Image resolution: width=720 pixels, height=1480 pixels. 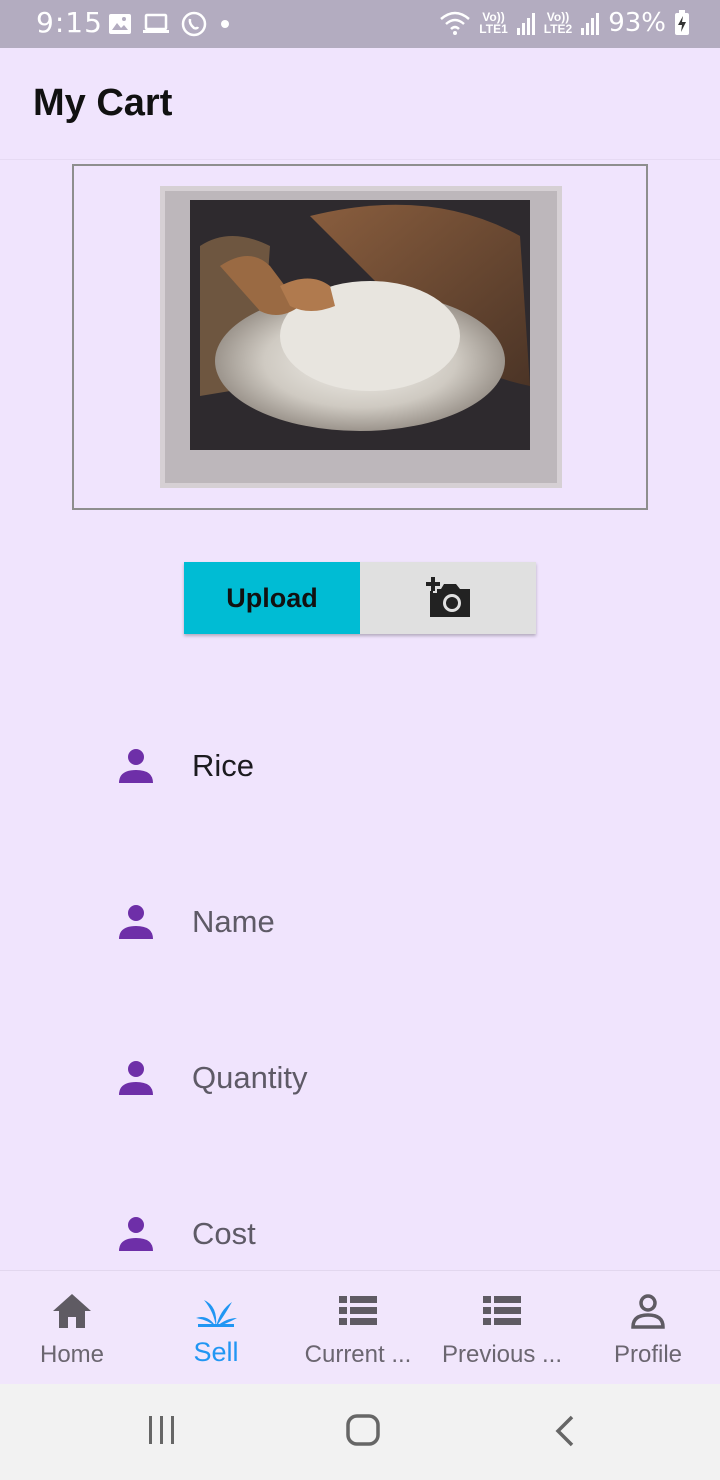 What do you see at coordinates (648, 1354) in the screenshot?
I see `nav-profile-label: Profile` at bounding box center [648, 1354].